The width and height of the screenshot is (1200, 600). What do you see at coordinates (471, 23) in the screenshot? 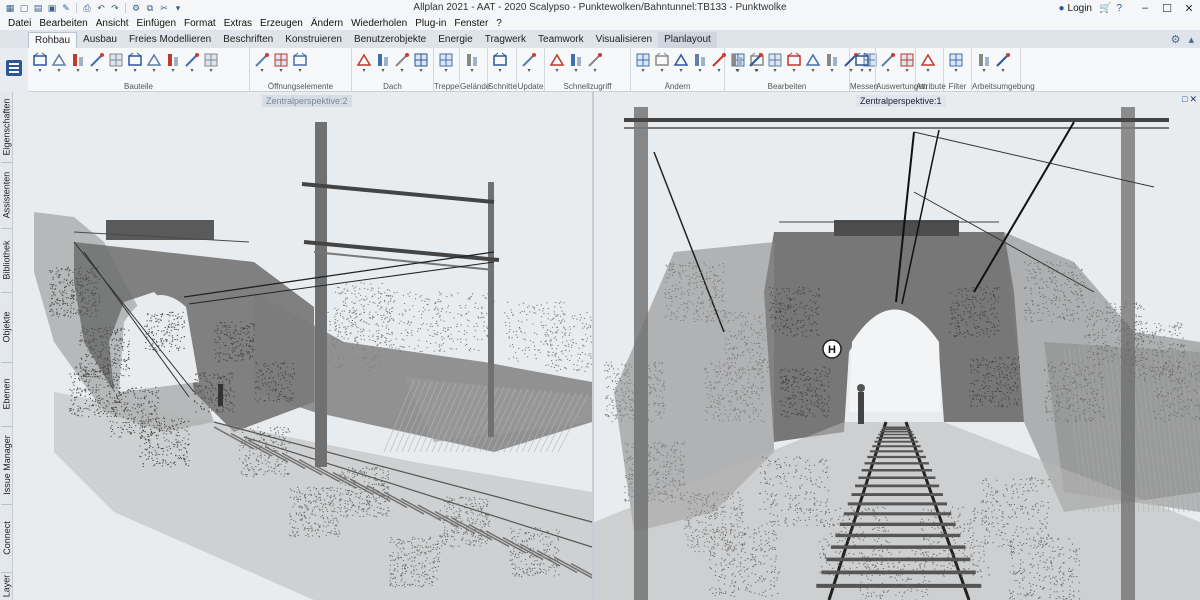
I see `menu-fenster: Fenster` at bounding box center [471, 23].